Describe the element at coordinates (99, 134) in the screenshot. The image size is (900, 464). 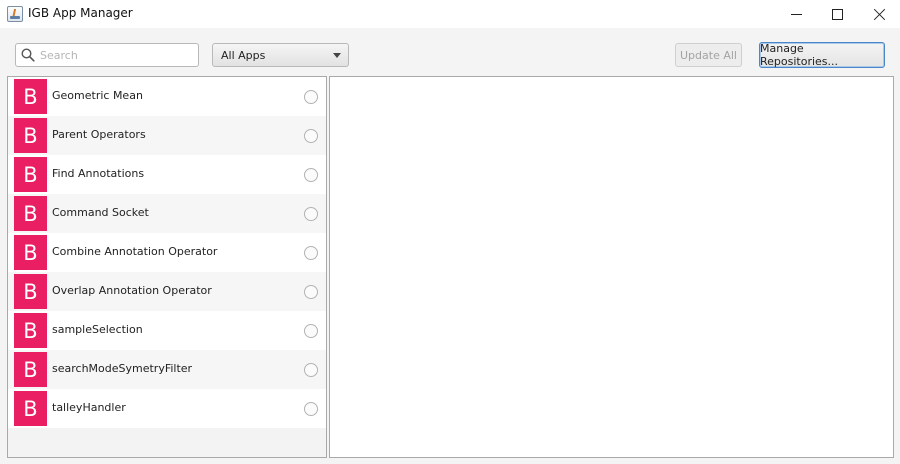
I see `app-name: Parent Operators` at that location.